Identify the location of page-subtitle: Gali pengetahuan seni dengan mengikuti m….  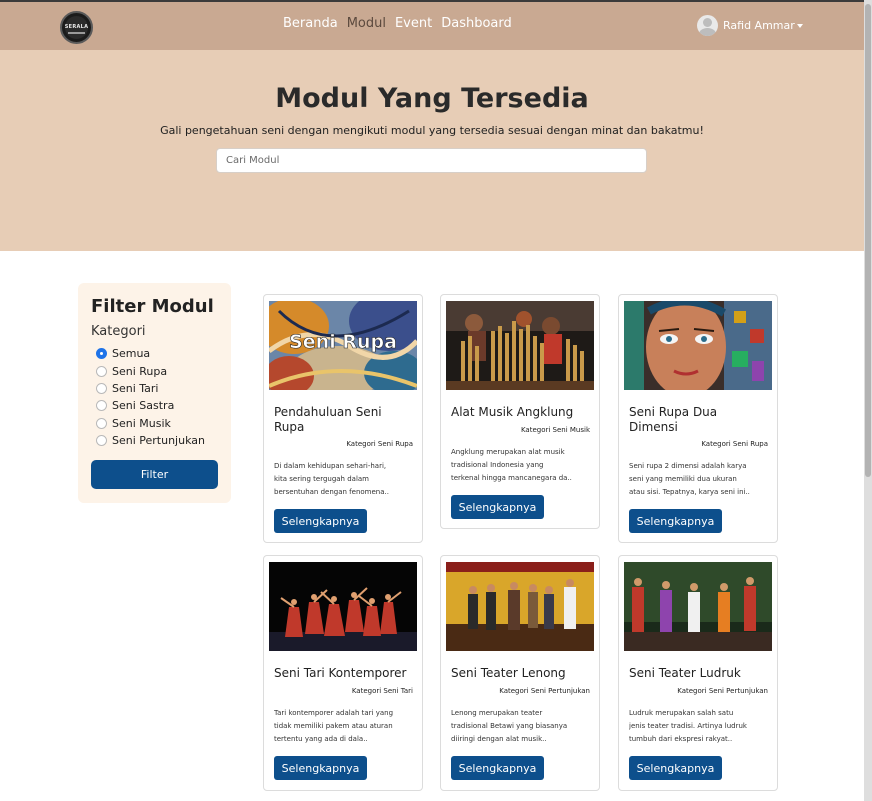
(432, 130).